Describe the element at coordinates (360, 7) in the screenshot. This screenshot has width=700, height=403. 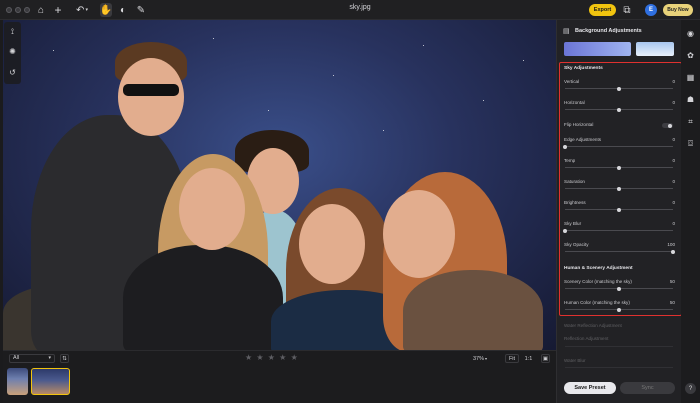
I see `window-title: sky.jpg` at that location.